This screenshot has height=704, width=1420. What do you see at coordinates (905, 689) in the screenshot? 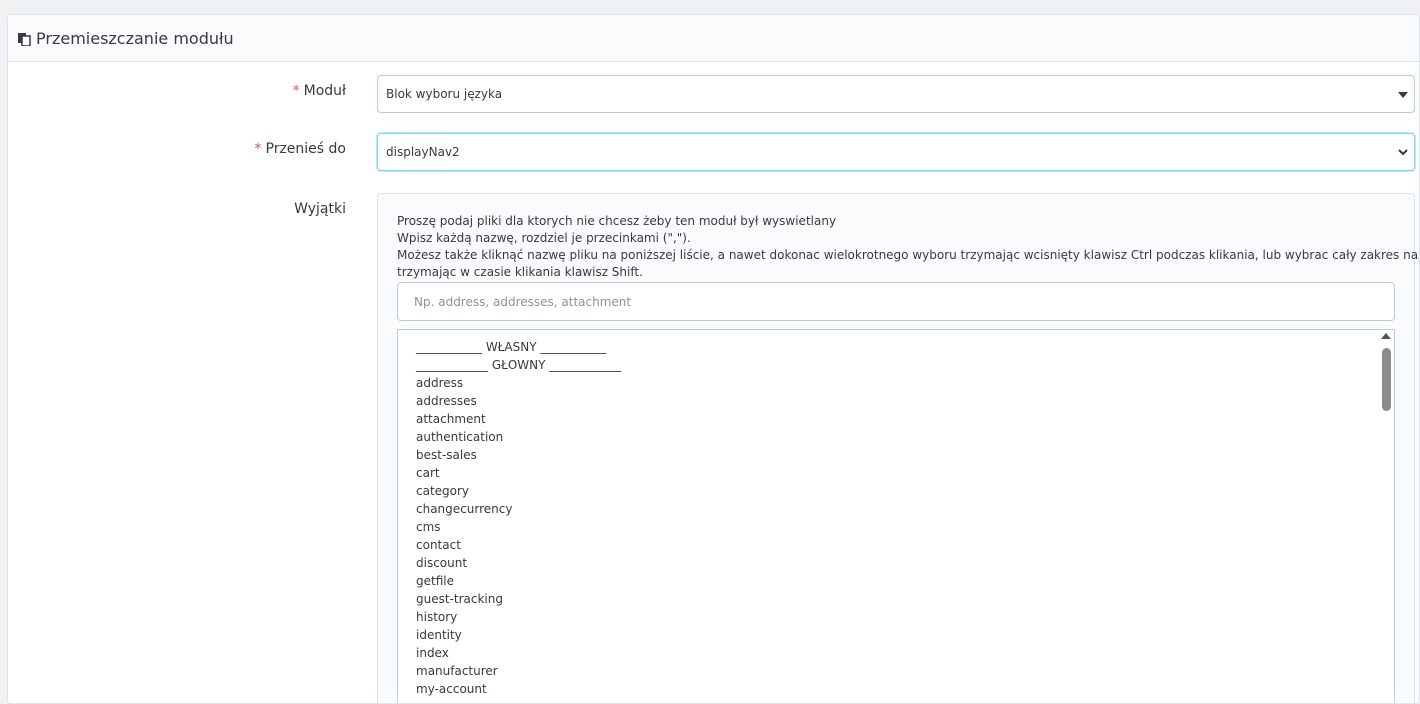
I see `list-item: my-account` at bounding box center [905, 689].